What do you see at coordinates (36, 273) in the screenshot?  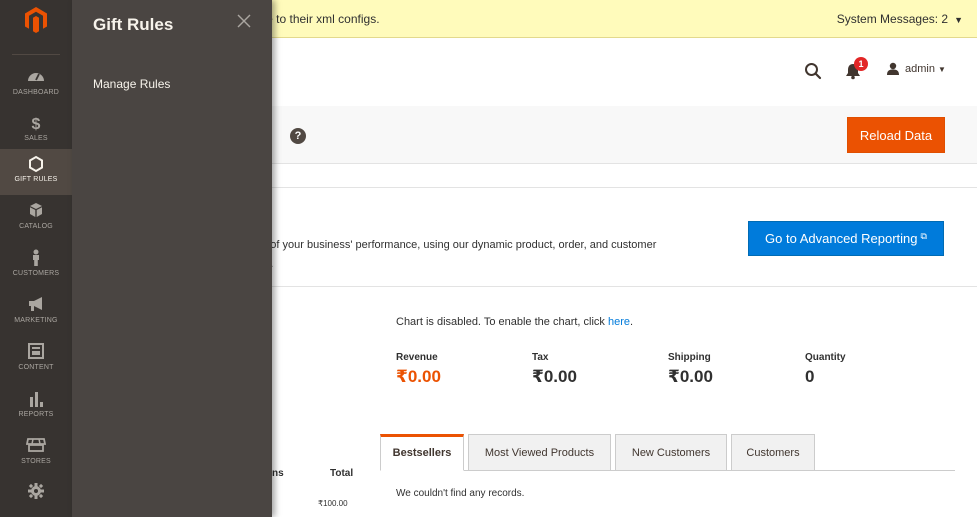 I see `sidebar-item-label: CUSTOMERS` at bounding box center [36, 273].